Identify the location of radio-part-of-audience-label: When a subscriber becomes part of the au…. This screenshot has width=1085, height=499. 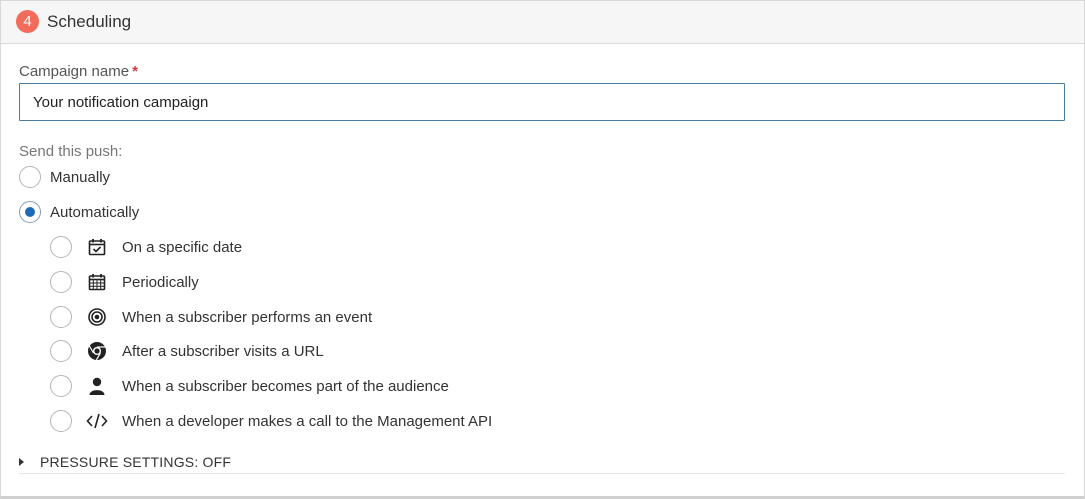
(285, 386).